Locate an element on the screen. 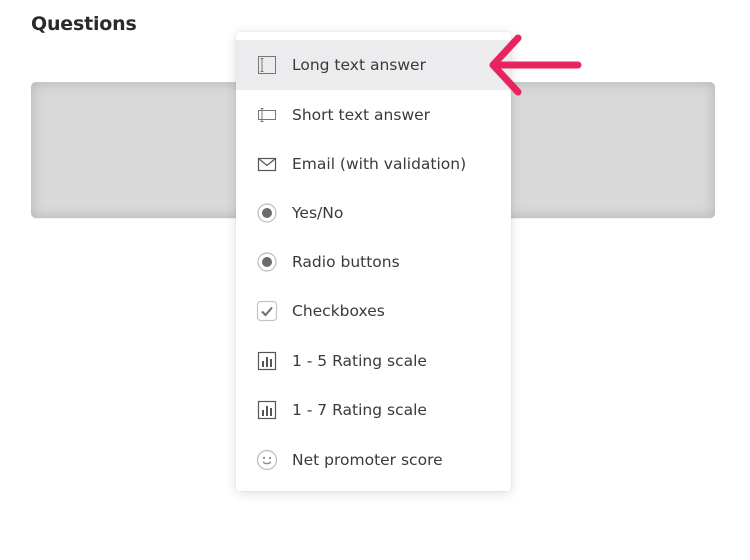 The height and width of the screenshot is (560, 750). menu-item-label: Net promoter score is located at coordinates (367, 460).